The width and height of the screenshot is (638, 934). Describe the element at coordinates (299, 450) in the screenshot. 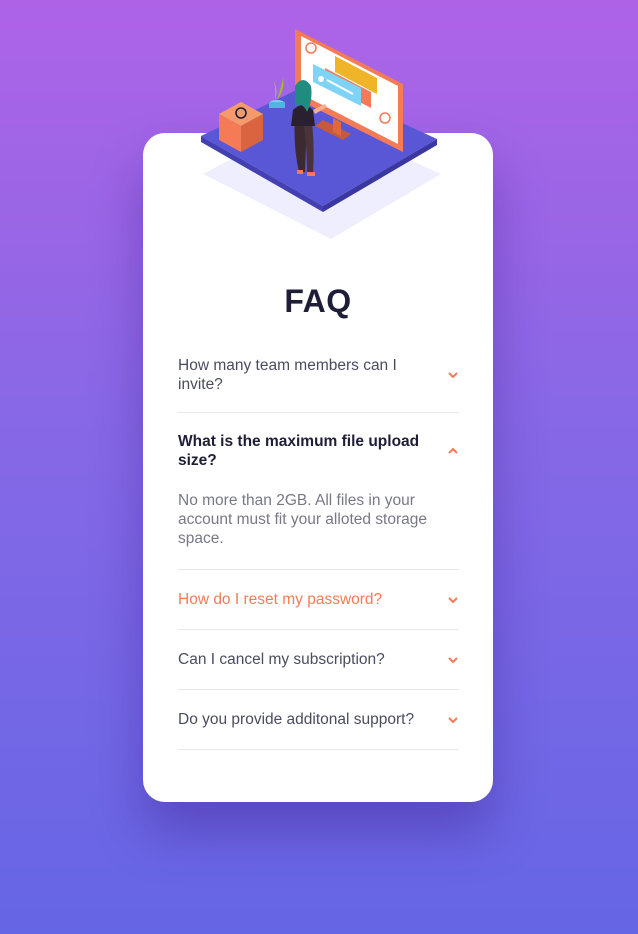

I see `faq-question-text: What is the maximum file upload size?` at that location.